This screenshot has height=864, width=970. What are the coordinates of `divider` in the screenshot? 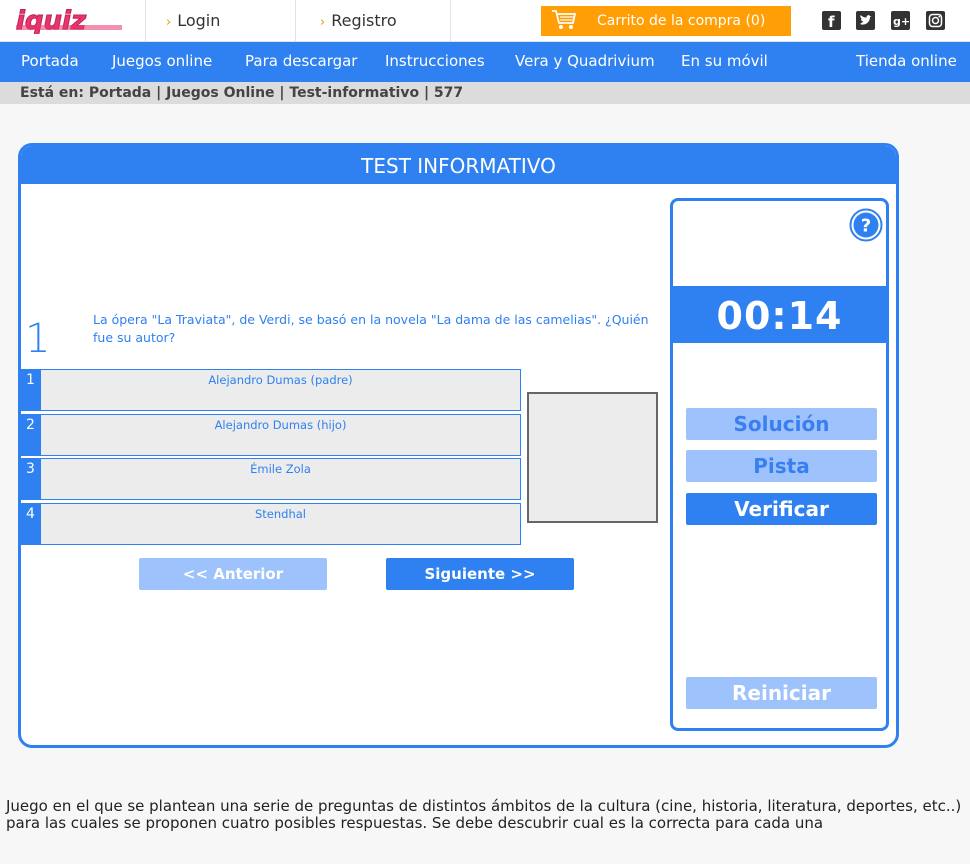 It's located at (450, 21).